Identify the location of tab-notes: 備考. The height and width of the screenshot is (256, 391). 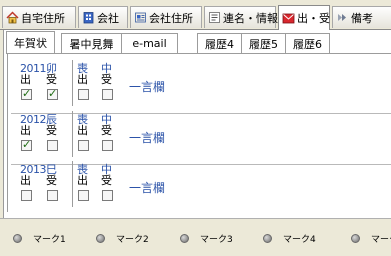
(361, 17).